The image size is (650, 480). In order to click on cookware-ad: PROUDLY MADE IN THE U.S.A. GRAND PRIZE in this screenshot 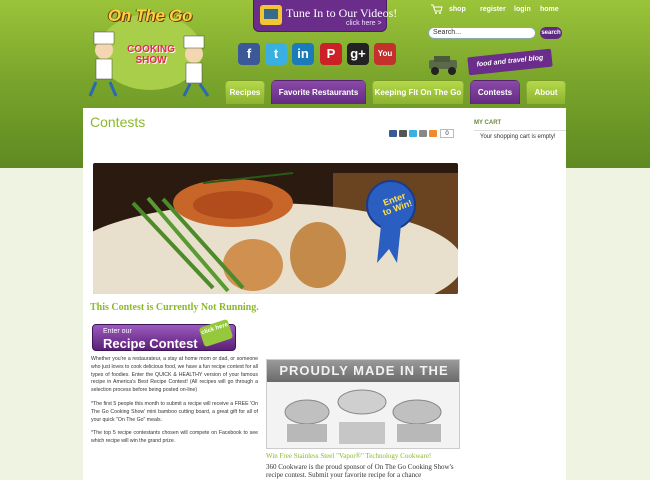, I will do `click(363, 404)`.